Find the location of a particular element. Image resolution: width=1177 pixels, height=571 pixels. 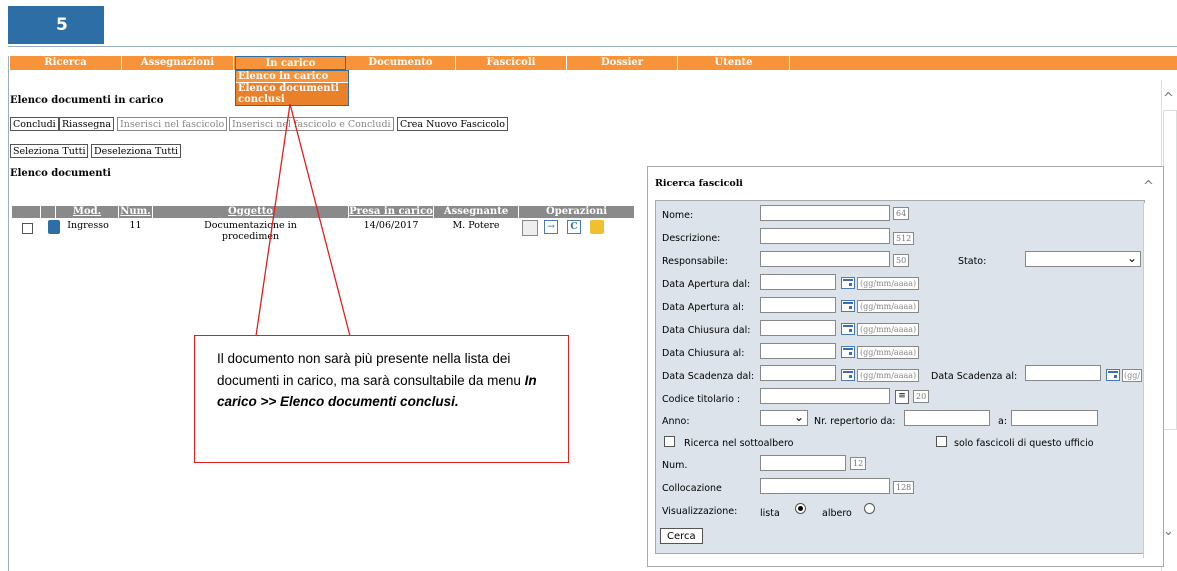

albero-label: albero is located at coordinates (837, 513).